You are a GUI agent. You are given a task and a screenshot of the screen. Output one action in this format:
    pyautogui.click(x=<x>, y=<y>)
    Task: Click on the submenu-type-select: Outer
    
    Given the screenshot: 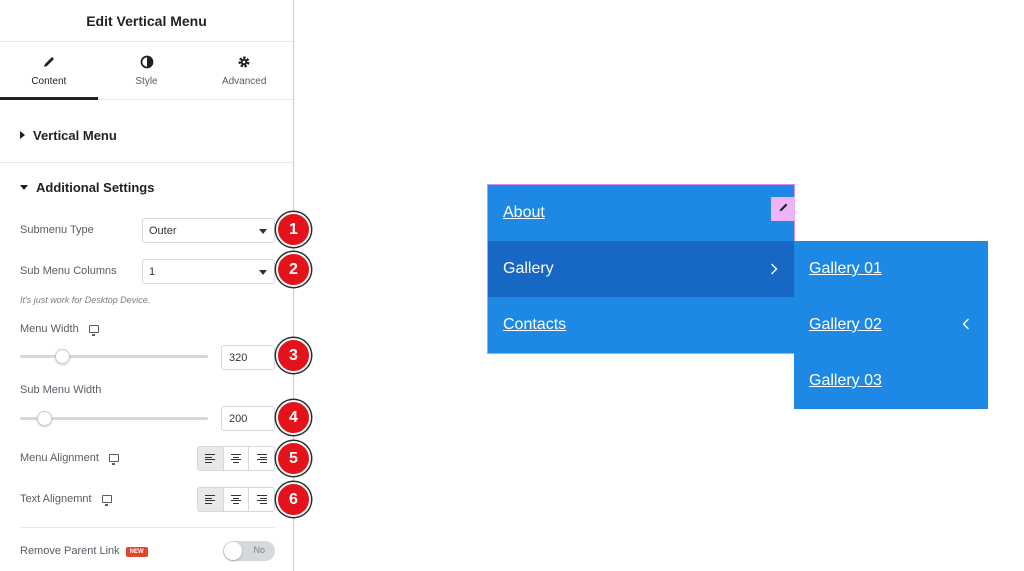 What is the action you would take?
    pyautogui.click(x=208, y=230)
    